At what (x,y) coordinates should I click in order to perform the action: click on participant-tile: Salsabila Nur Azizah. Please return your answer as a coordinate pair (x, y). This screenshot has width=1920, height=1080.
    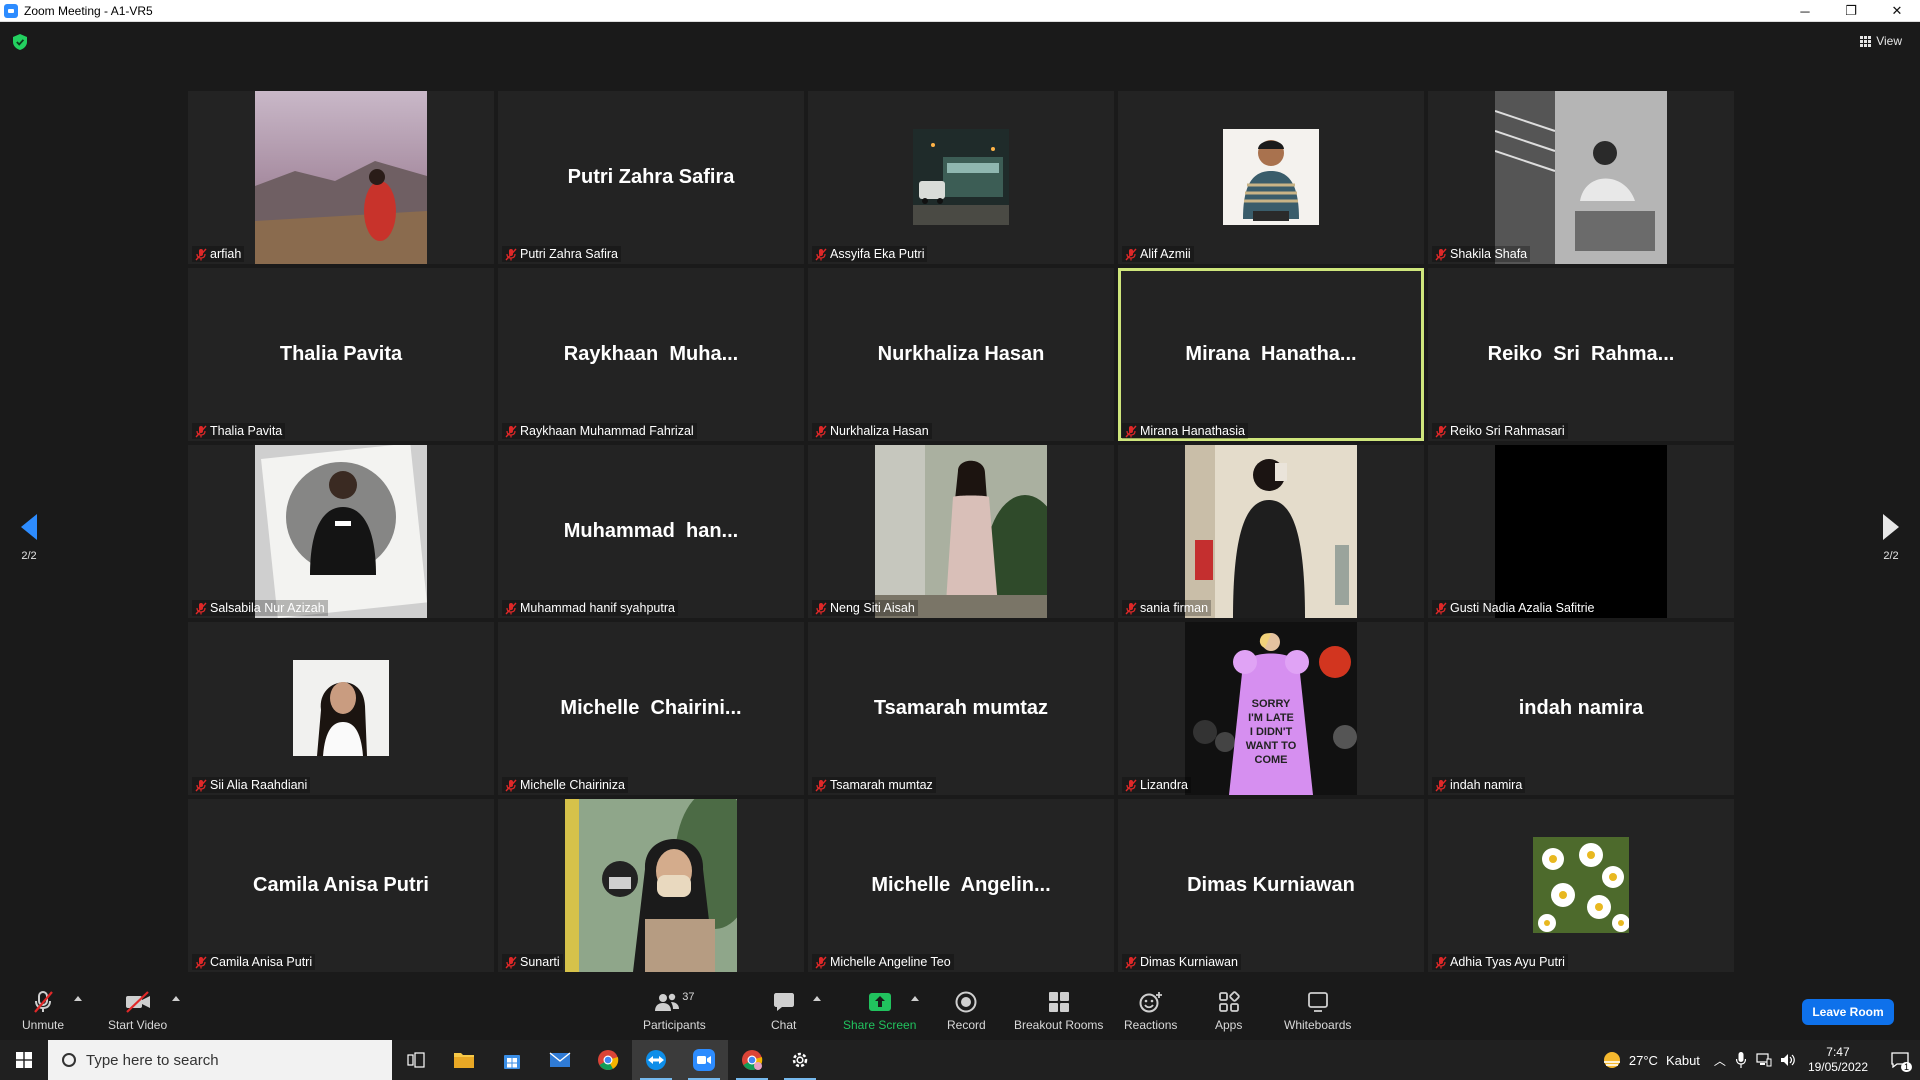
    Looking at the image, I should click on (341, 531).